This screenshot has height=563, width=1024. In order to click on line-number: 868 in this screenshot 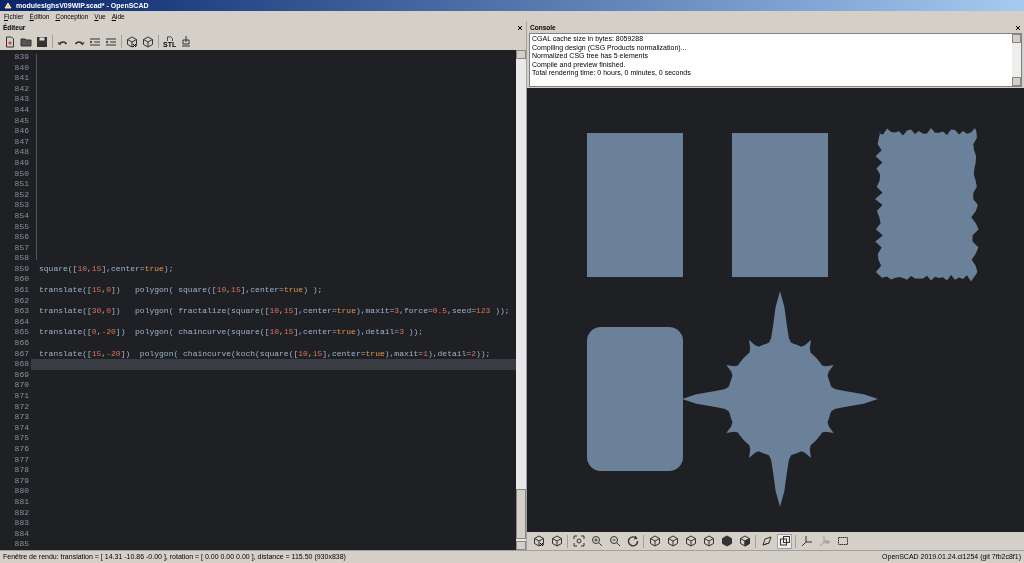, I will do `click(15, 364)`.